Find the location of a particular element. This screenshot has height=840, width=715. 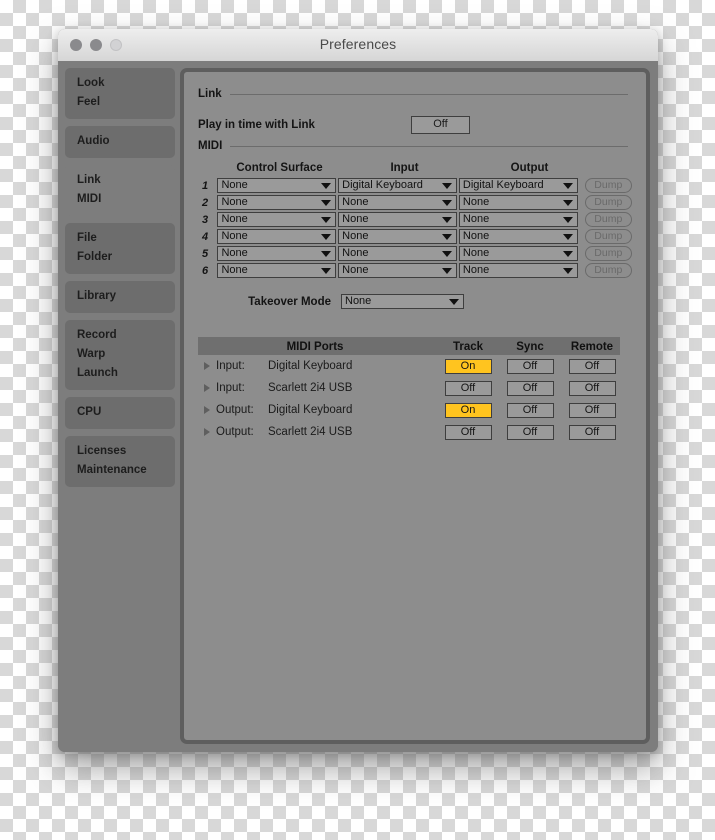

column-header-sync: Sync is located at coordinates (530, 346).